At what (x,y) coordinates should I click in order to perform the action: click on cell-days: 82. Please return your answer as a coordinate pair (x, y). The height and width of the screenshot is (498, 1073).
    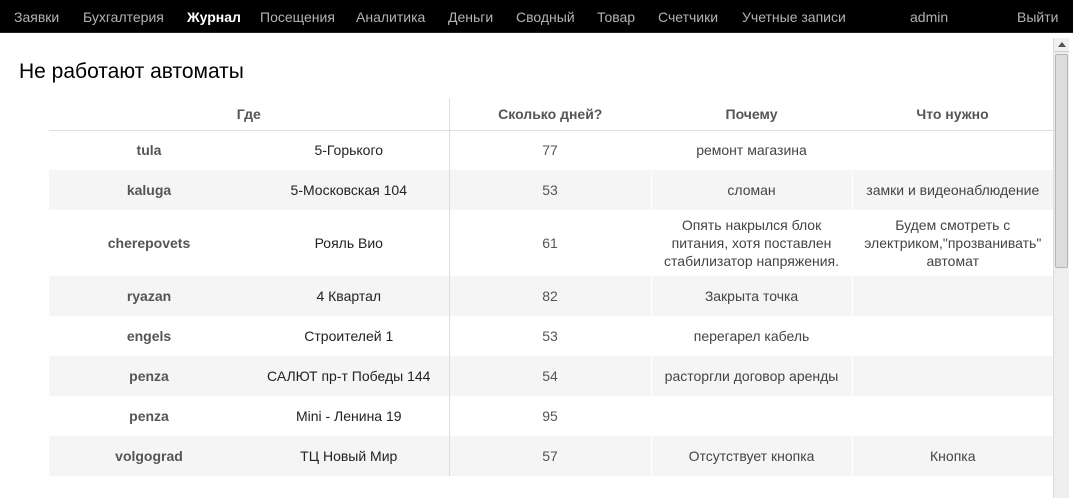
    Looking at the image, I should click on (550, 296).